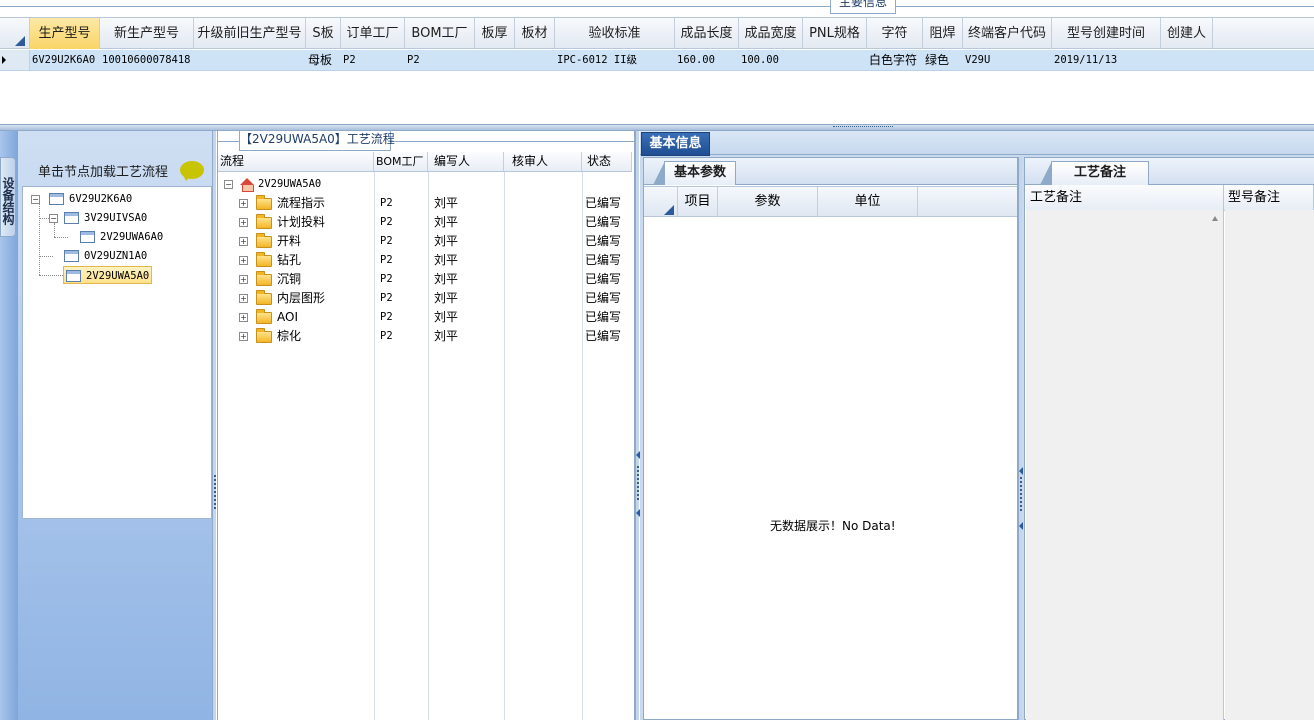 The image size is (1314, 720). What do you see at coordinates (768, 202) in the screenshot?
I see `col-header-param: 参数` at bounding box center [768, 202].